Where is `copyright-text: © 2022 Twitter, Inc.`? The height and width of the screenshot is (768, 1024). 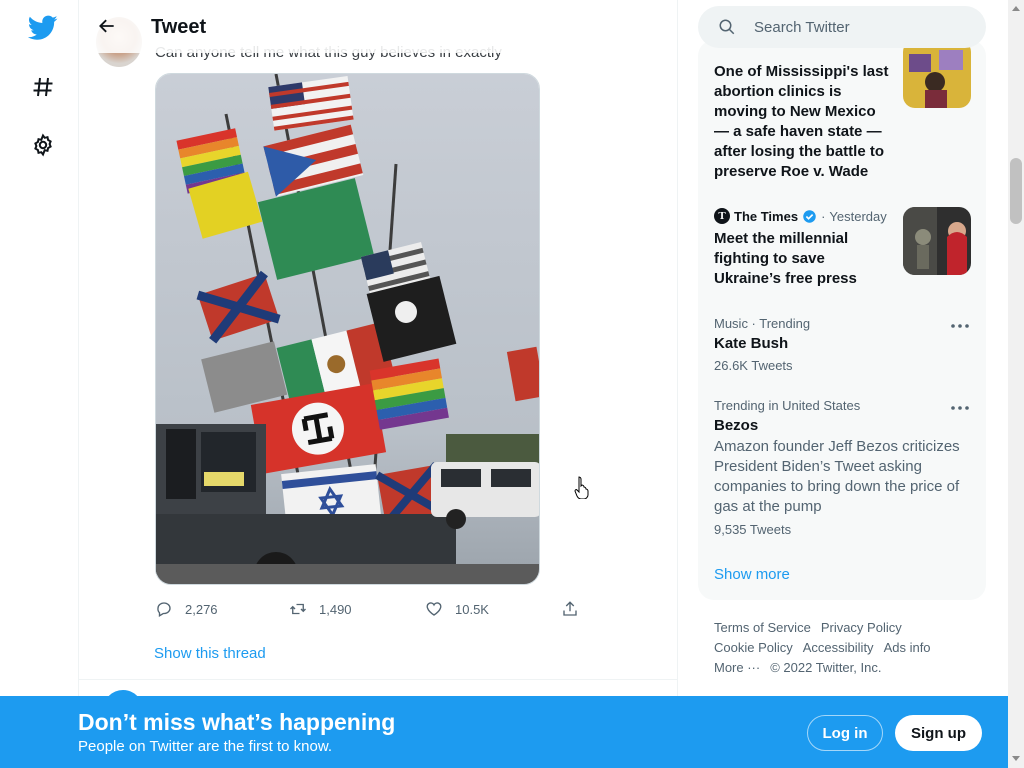 copyright-text: © 2022 Twitter, Inc. is located at coordinates (826, 667).